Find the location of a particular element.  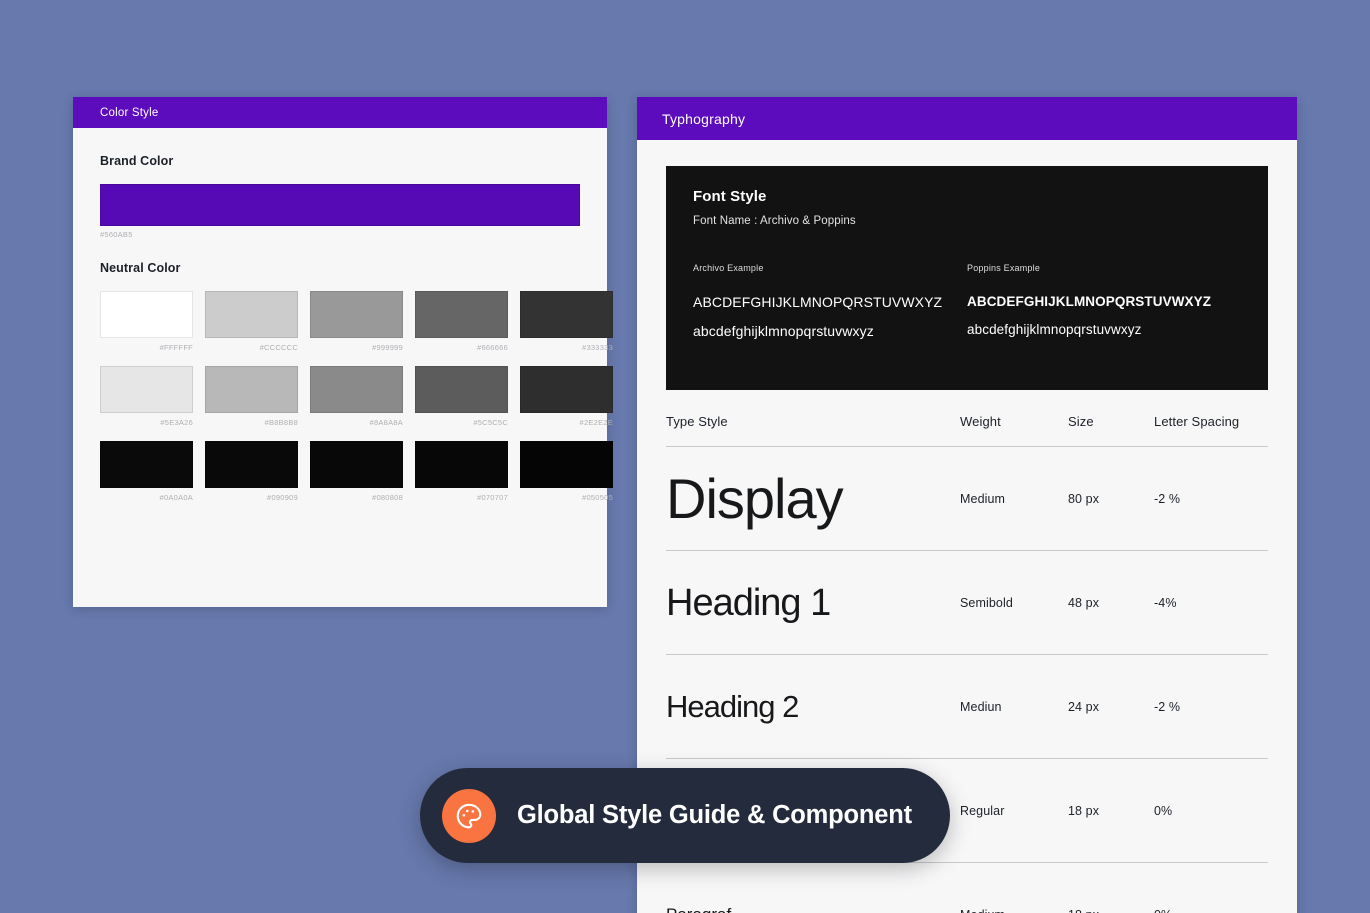

color-swatch-hex-label: #666666 is located at coordinates (492, 347).